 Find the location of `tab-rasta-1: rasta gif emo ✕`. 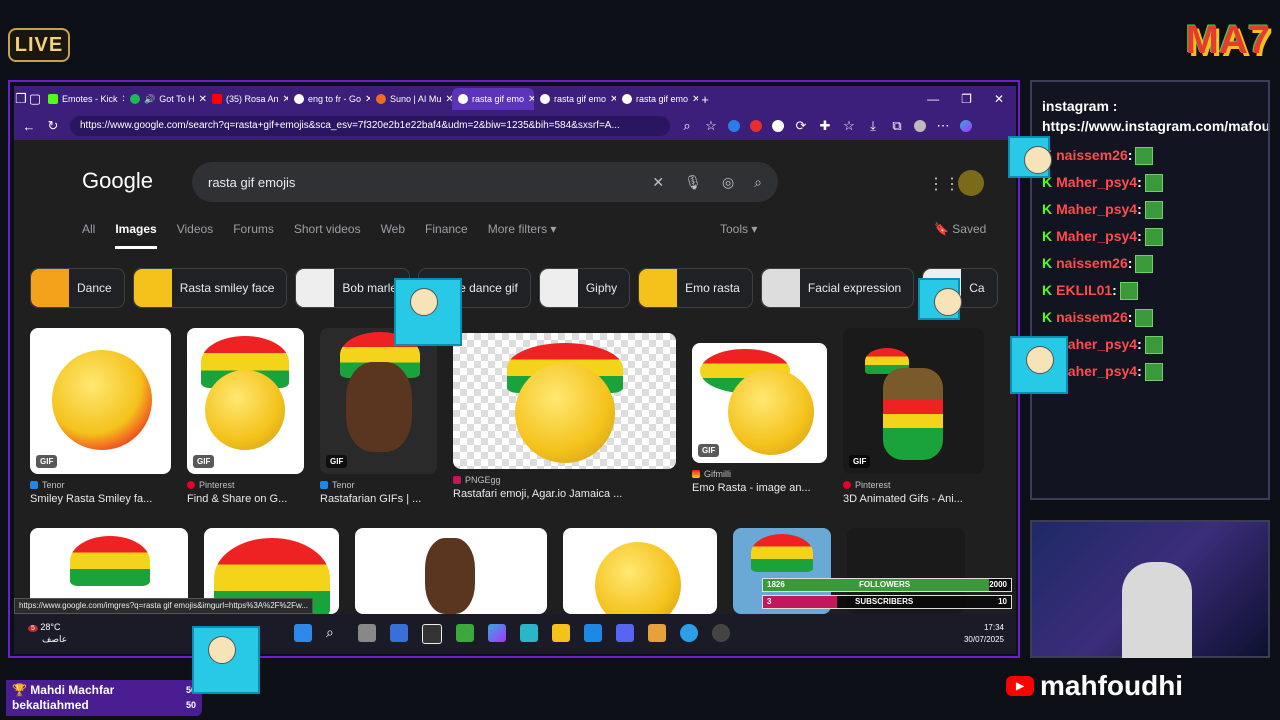

tab-rasta-1: rasta gif emo ✕ is located at coordinates (493, 99).